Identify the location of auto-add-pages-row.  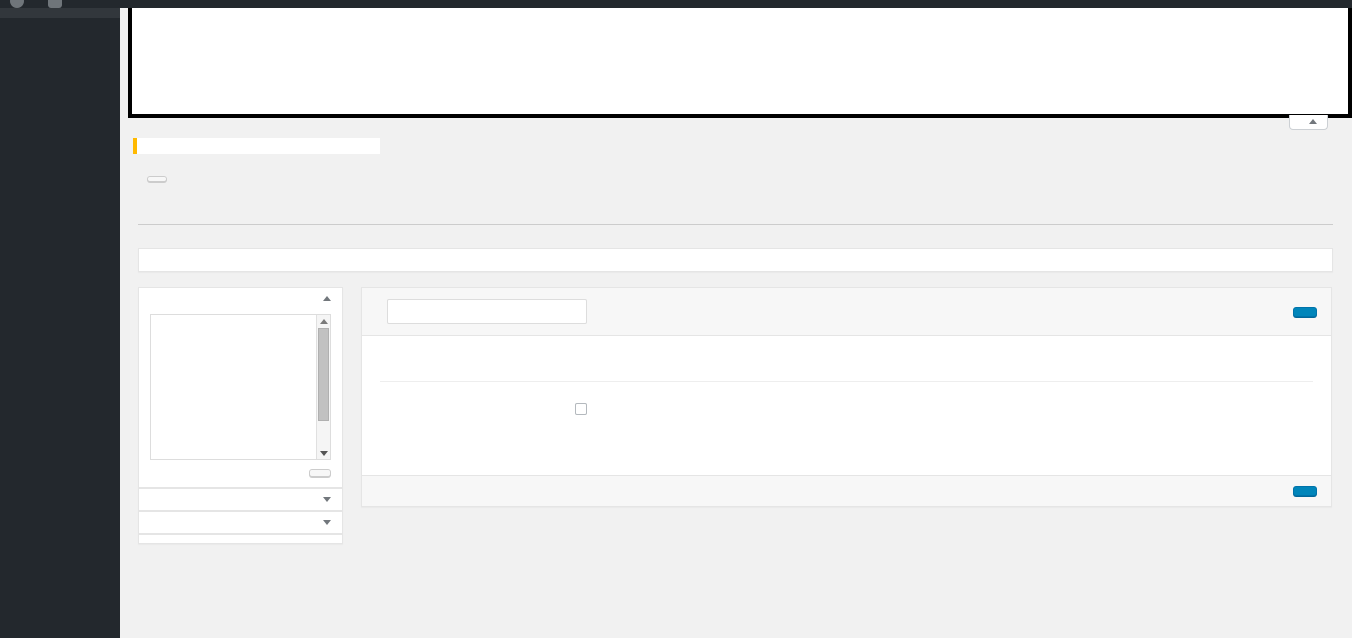
(846, 408).